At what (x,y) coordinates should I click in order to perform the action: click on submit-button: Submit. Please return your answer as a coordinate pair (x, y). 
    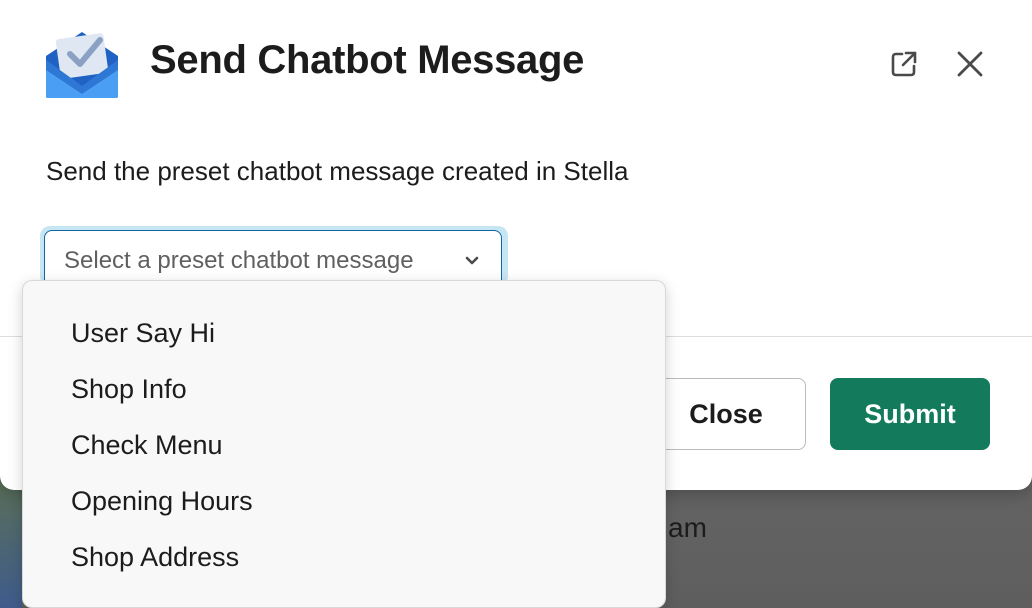
    Looking at the image, I should click on (910, 414).